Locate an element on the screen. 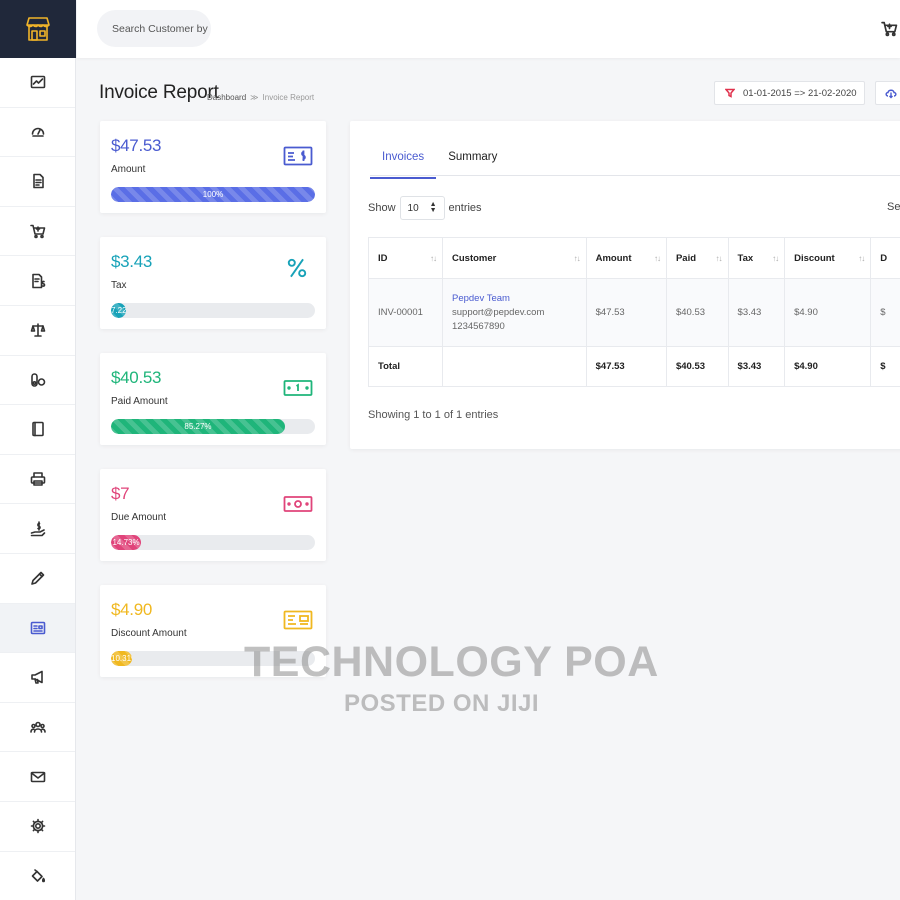 The width and height of the screenshot is (900, 900). export-button is located at coordinates (887, 93).